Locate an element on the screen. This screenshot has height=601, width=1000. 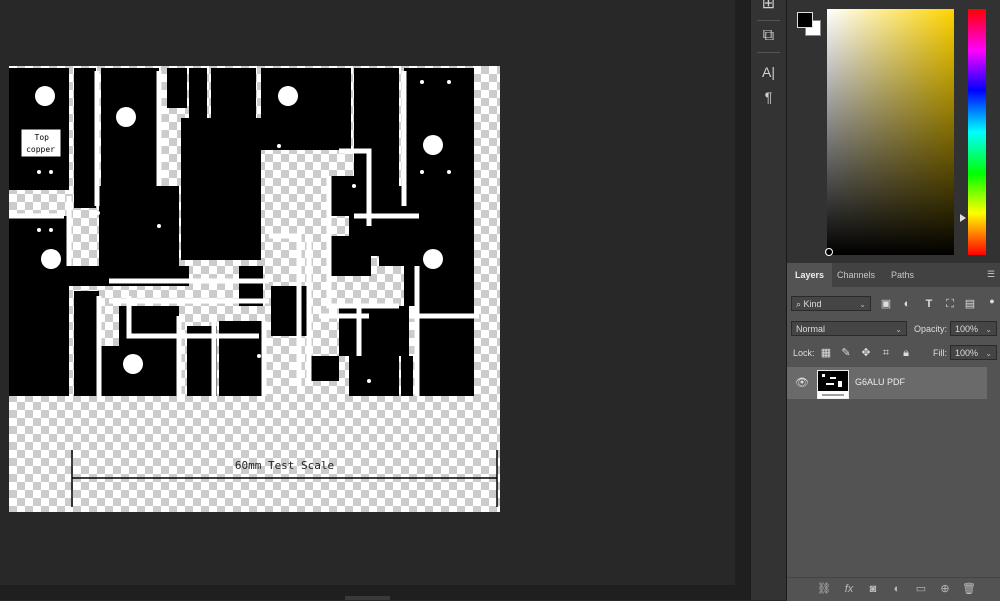
shape-filter-icon: ⛶ is located at coordinates (950, 304).